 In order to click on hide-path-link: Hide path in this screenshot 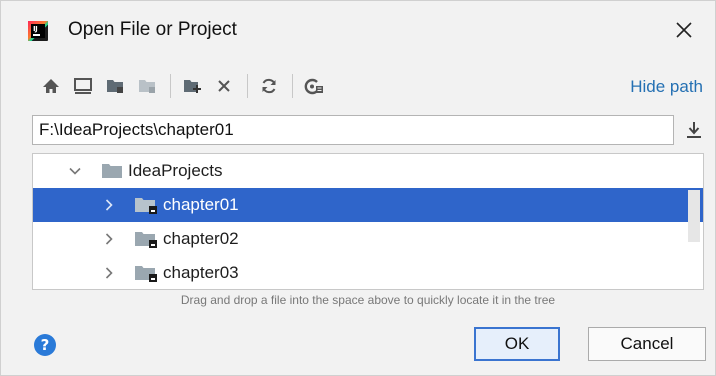, I will do `click(666, 87)`.